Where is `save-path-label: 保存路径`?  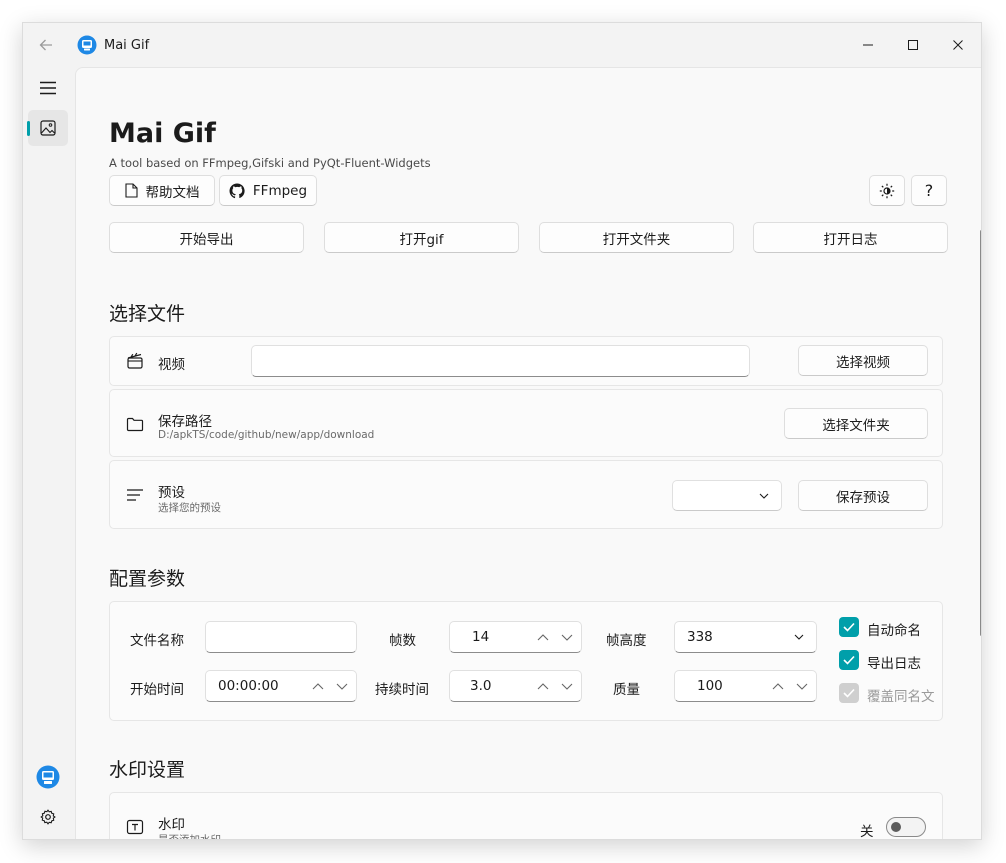
save-path-label: 保存路径 is located at coordinates (185, 422).